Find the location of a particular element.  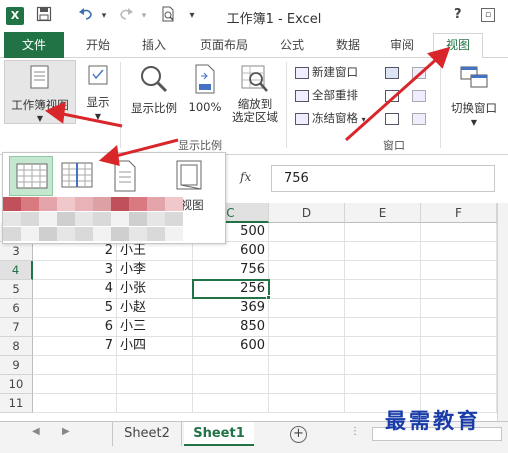

sheet-tab-sheet2: Sheet2 is located at coordinates (147, 434).